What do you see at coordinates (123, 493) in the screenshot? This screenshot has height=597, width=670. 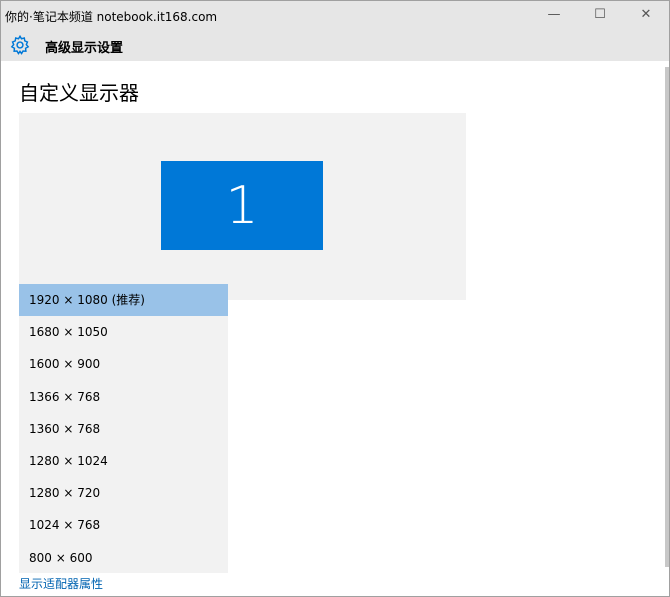 I see `resolution-option: 1280 × 720` at bounding box center [123, 493].